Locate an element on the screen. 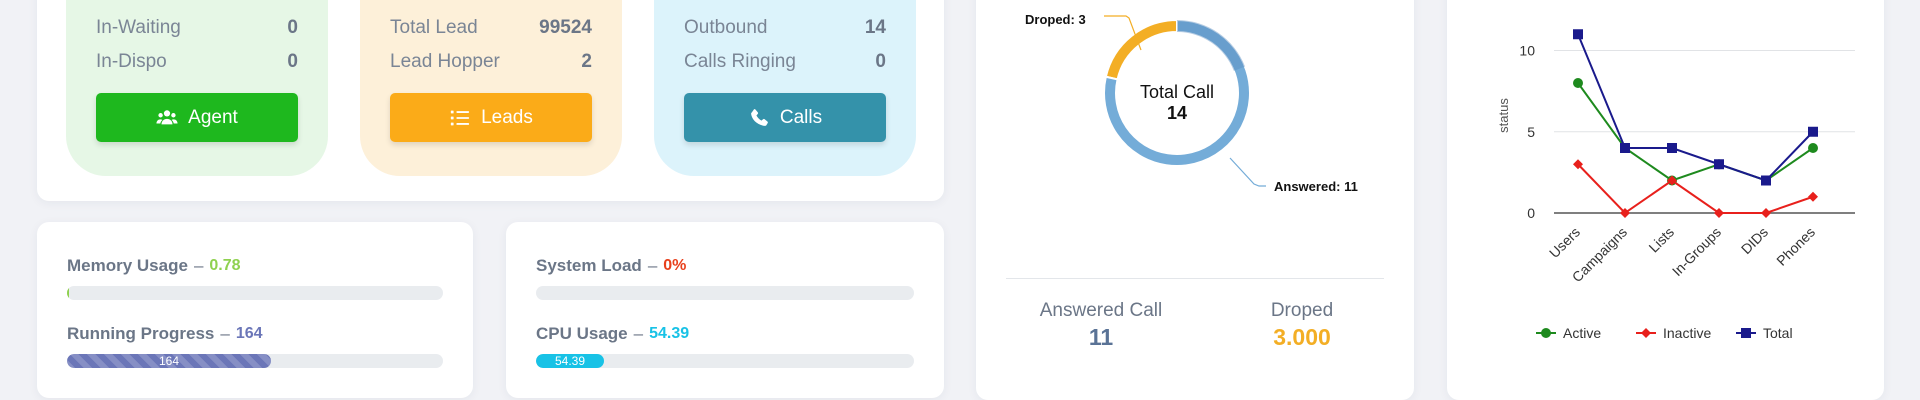 This screenshot has width=1920, height=400. lead-stats-box: Total Lead 99524 Lead Hopper 2 Leads is located at coordinates (491, 88).